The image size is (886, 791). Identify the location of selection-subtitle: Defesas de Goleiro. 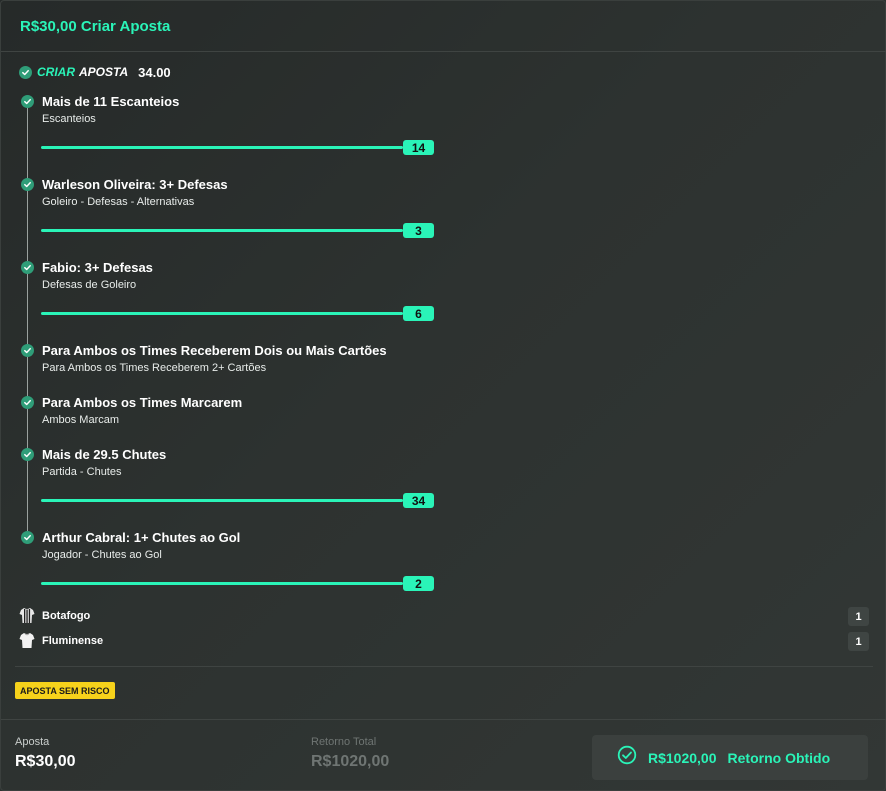
(89, 285).